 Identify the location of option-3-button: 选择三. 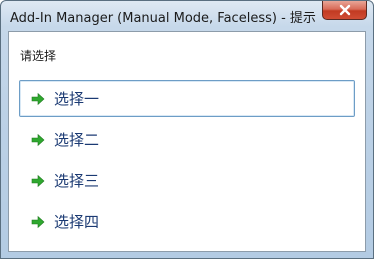
(187, 180).